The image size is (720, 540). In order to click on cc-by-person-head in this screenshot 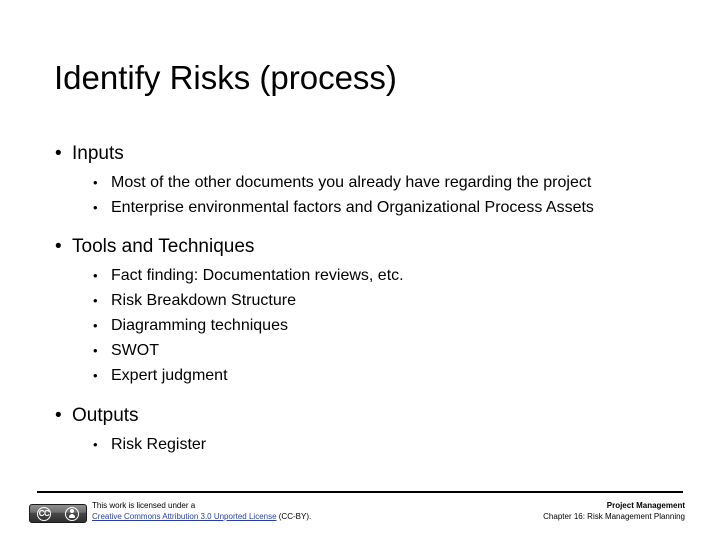, I will do `click(72, 511)`.